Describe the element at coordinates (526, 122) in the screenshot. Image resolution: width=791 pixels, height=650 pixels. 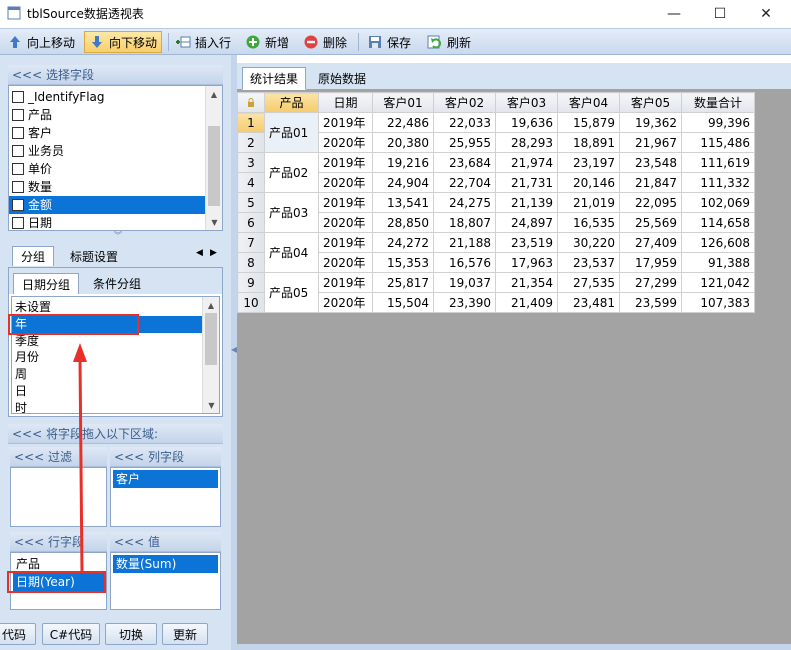
I see `value-cell: 19,636` at that location.